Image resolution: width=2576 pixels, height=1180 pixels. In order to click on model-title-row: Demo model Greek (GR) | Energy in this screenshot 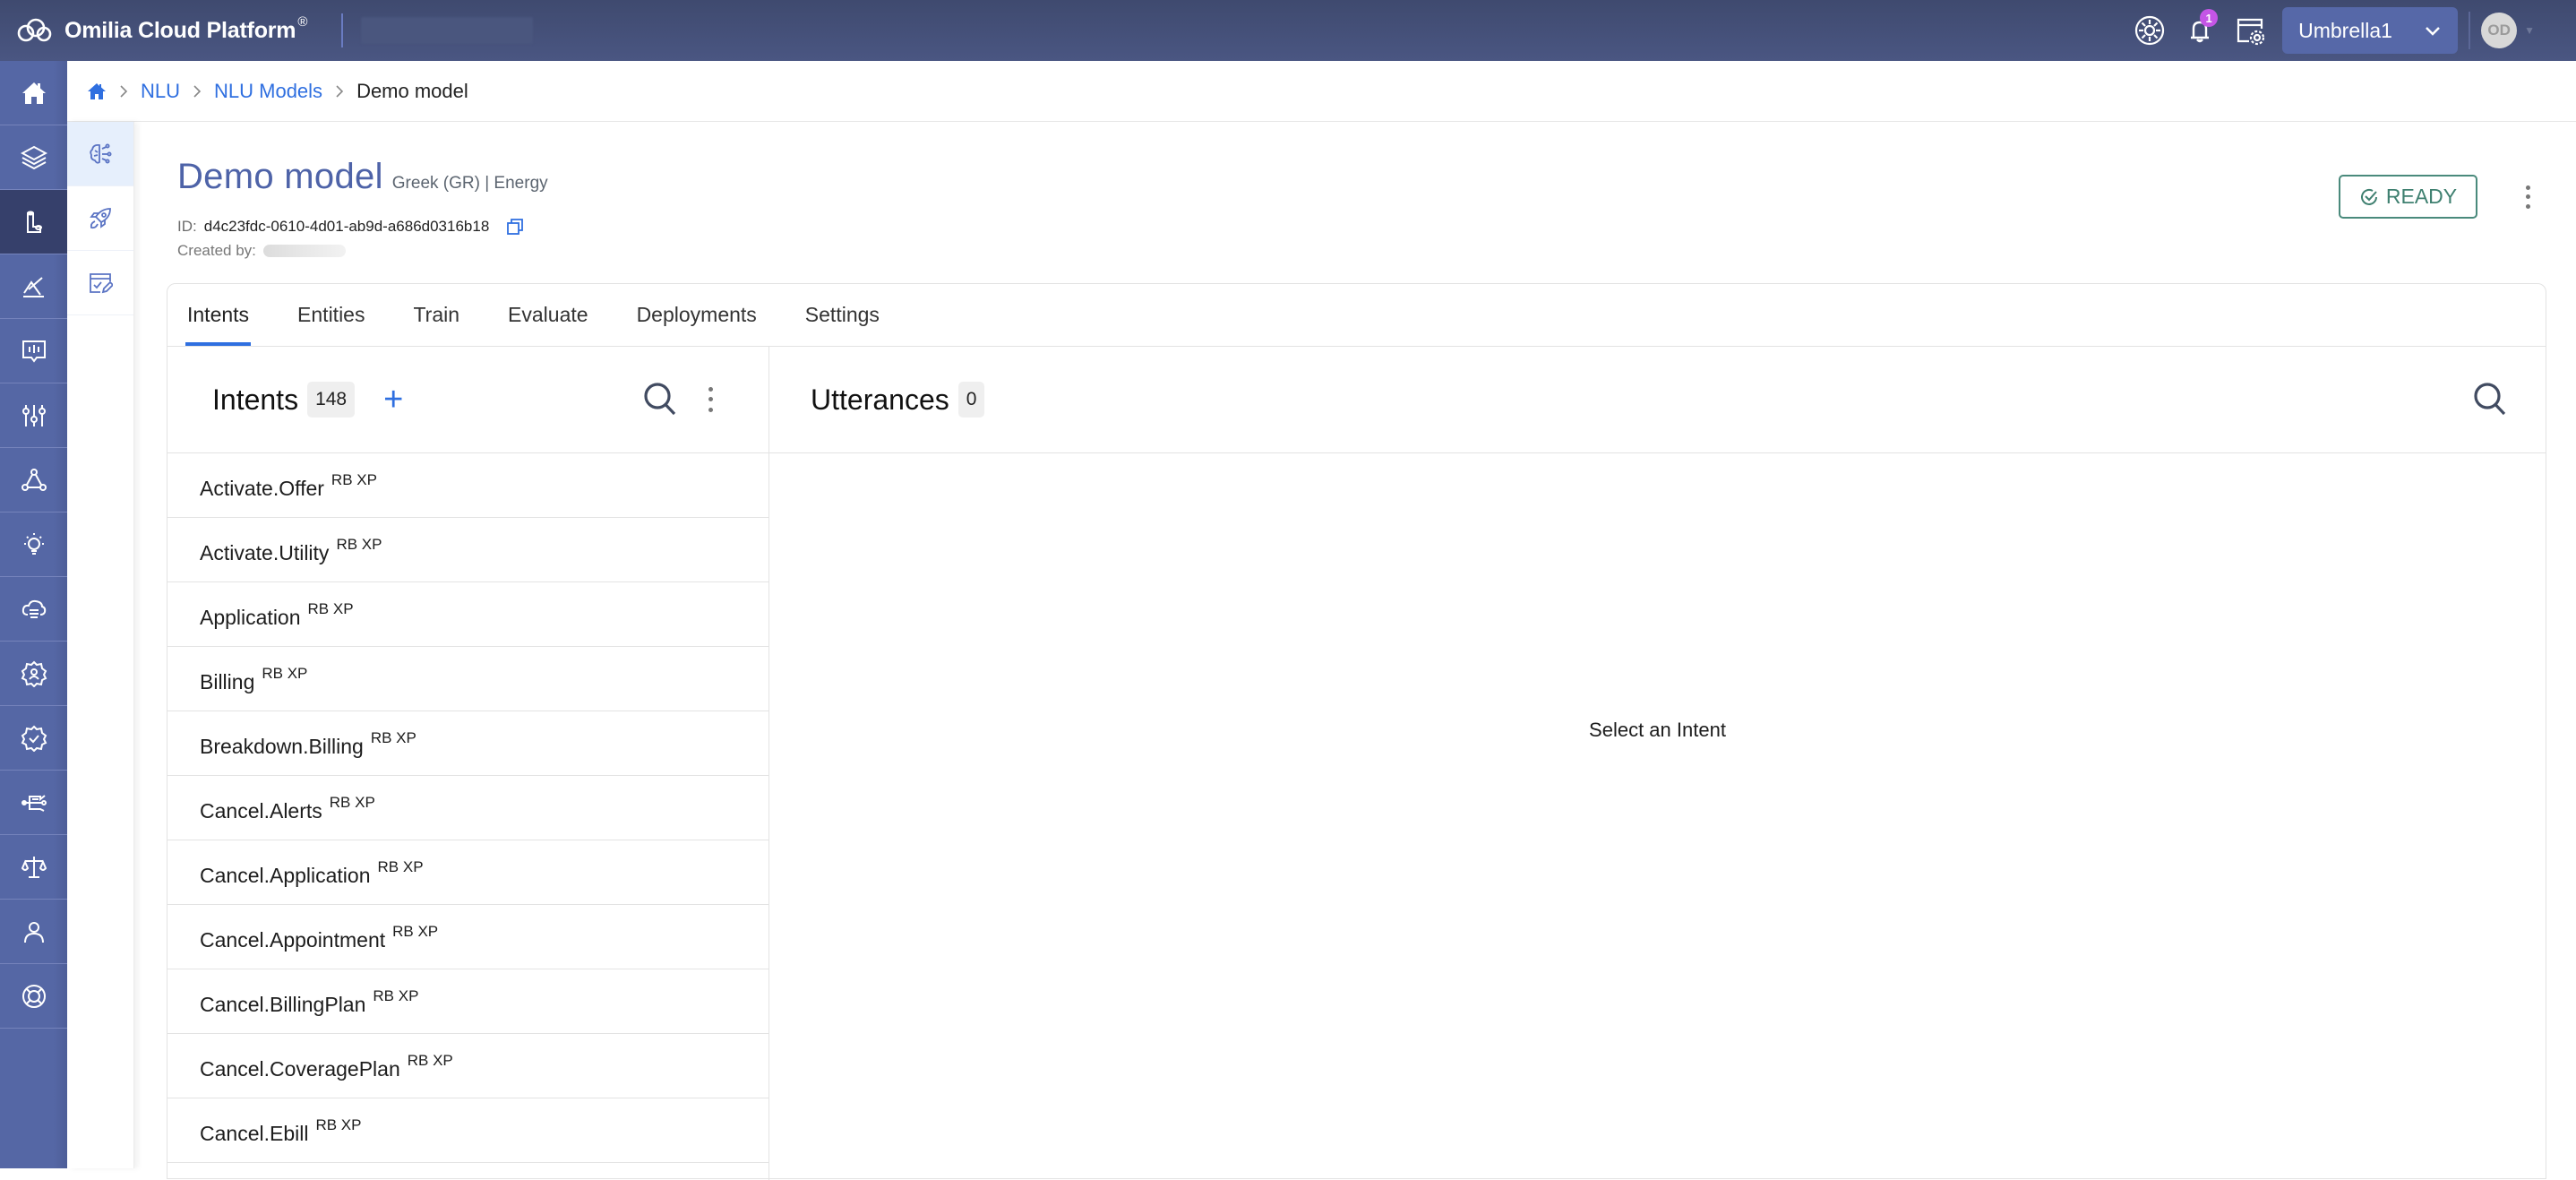, I will do `click(362, 177)`.